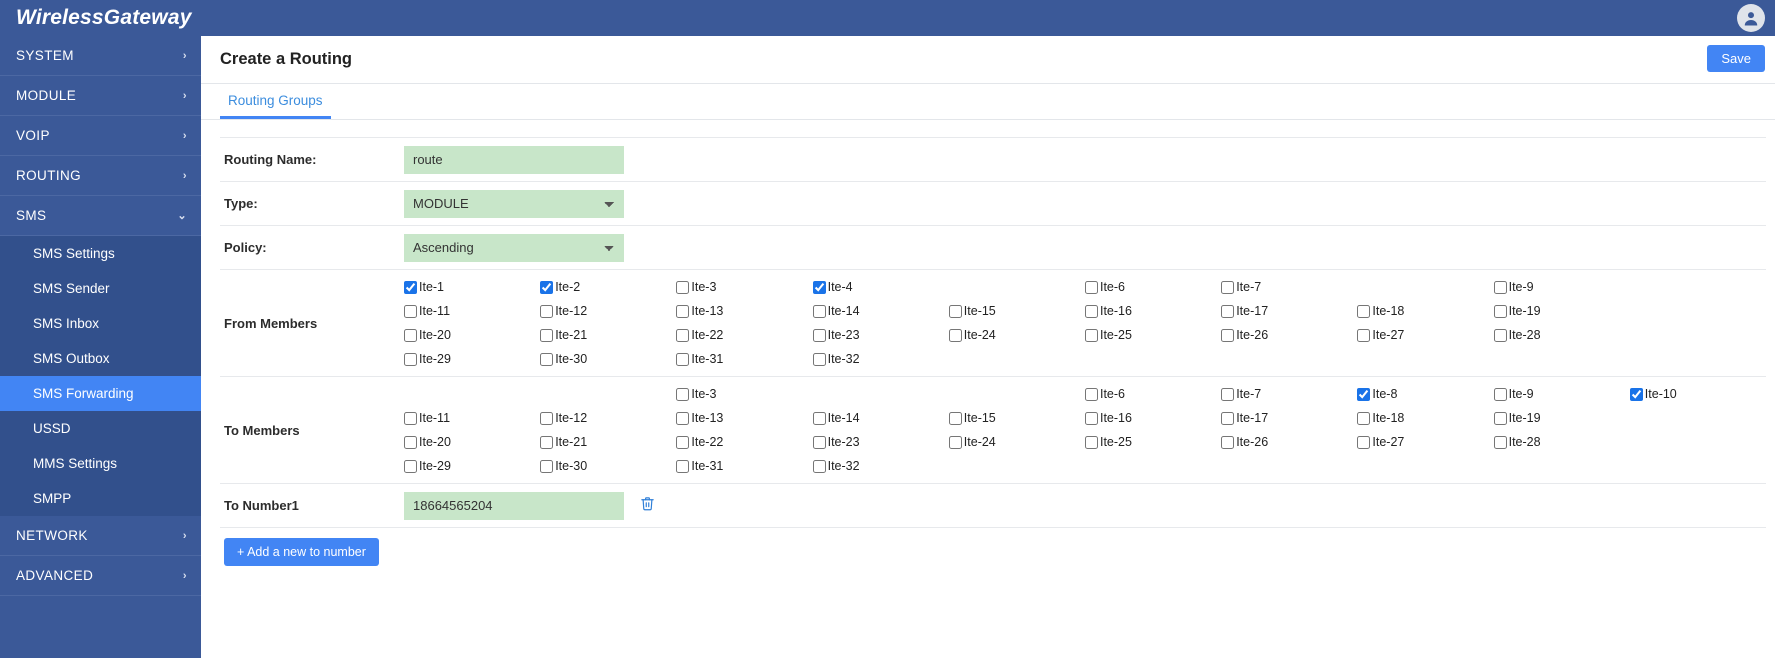 The height and width of the screenshot is (658, 1775). I want to click on to-member-checkbox-ite-28: Ite-28, so click(1561, 442).